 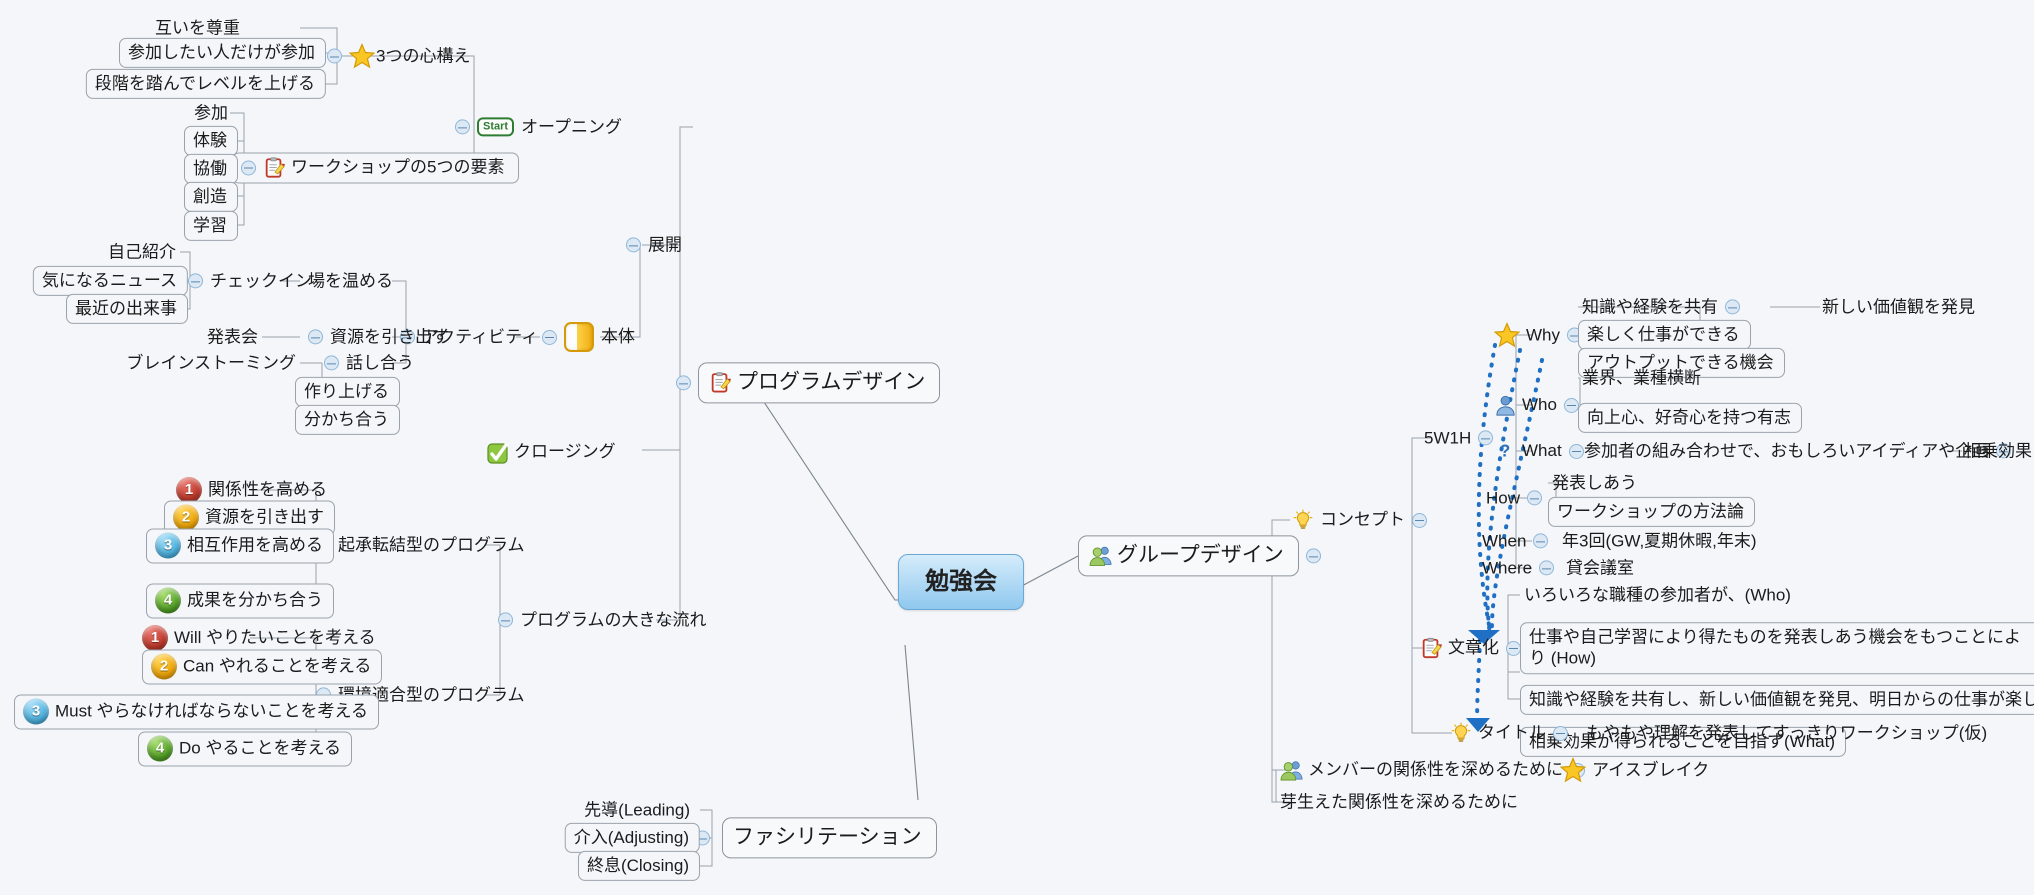 I want to click on facilitation-item-0: 先導(Leading), so click(x=637, y=809).